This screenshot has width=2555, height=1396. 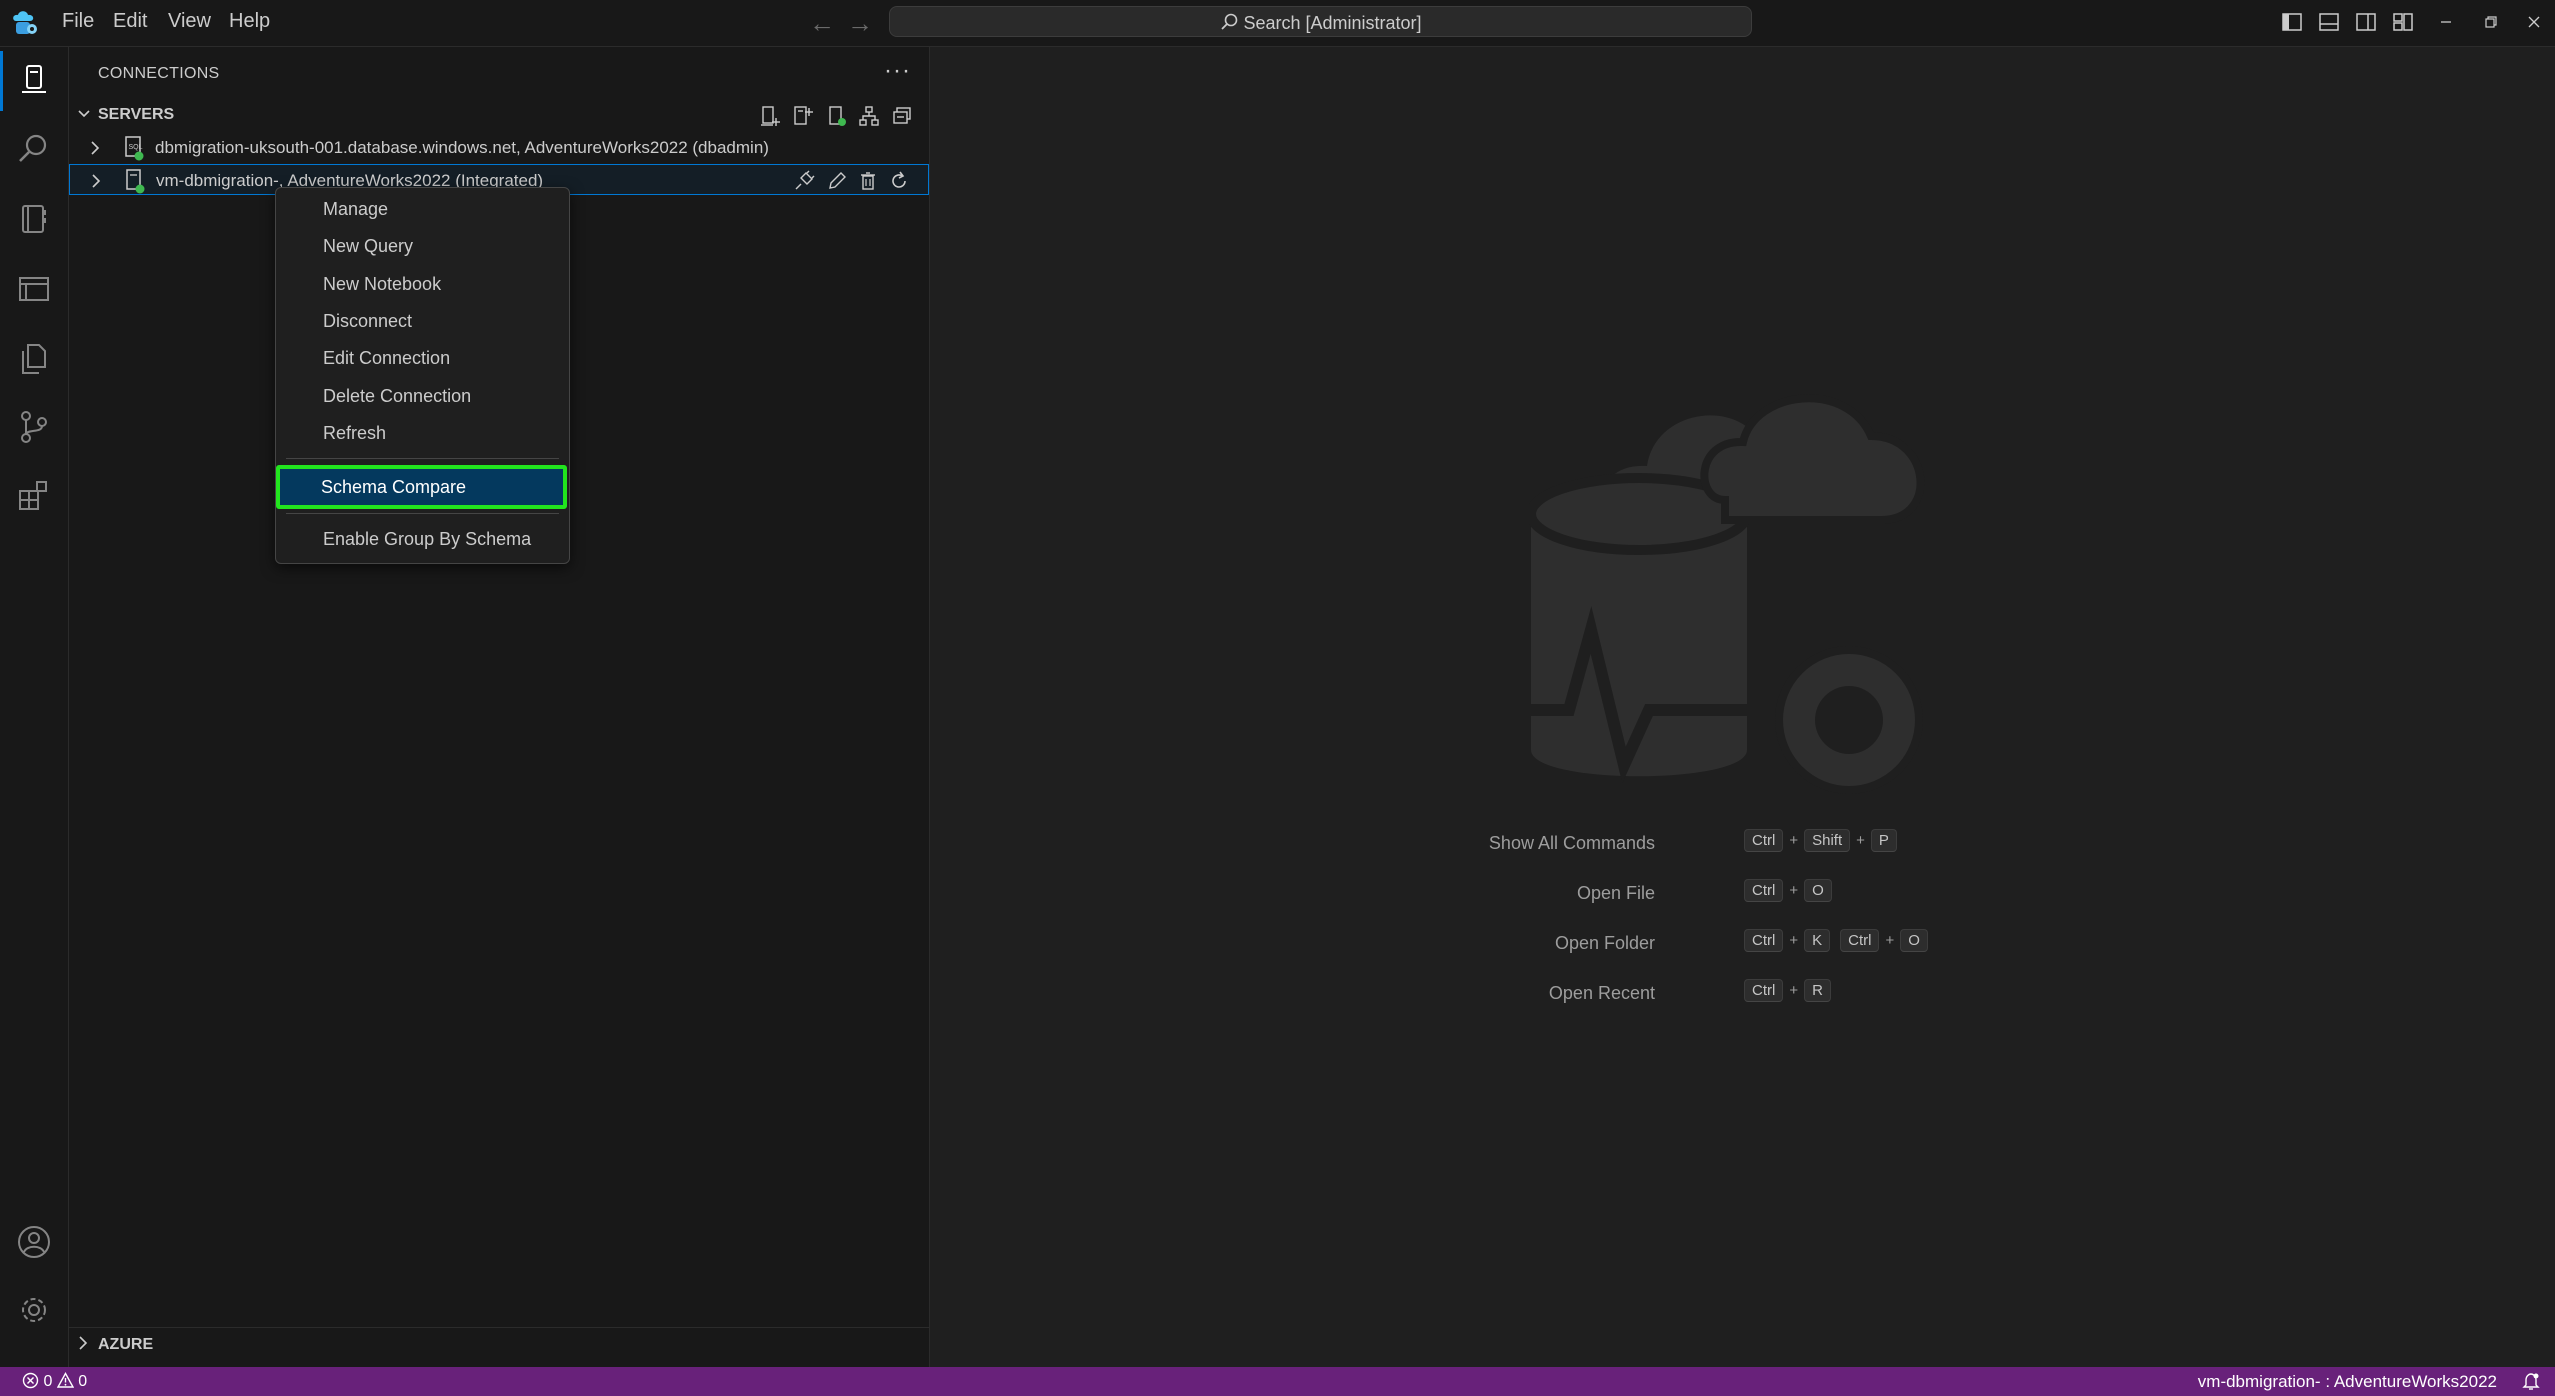 I want to click on shortcut-open-file: Open File Ctrl + O, so click(x=1742, y=893).